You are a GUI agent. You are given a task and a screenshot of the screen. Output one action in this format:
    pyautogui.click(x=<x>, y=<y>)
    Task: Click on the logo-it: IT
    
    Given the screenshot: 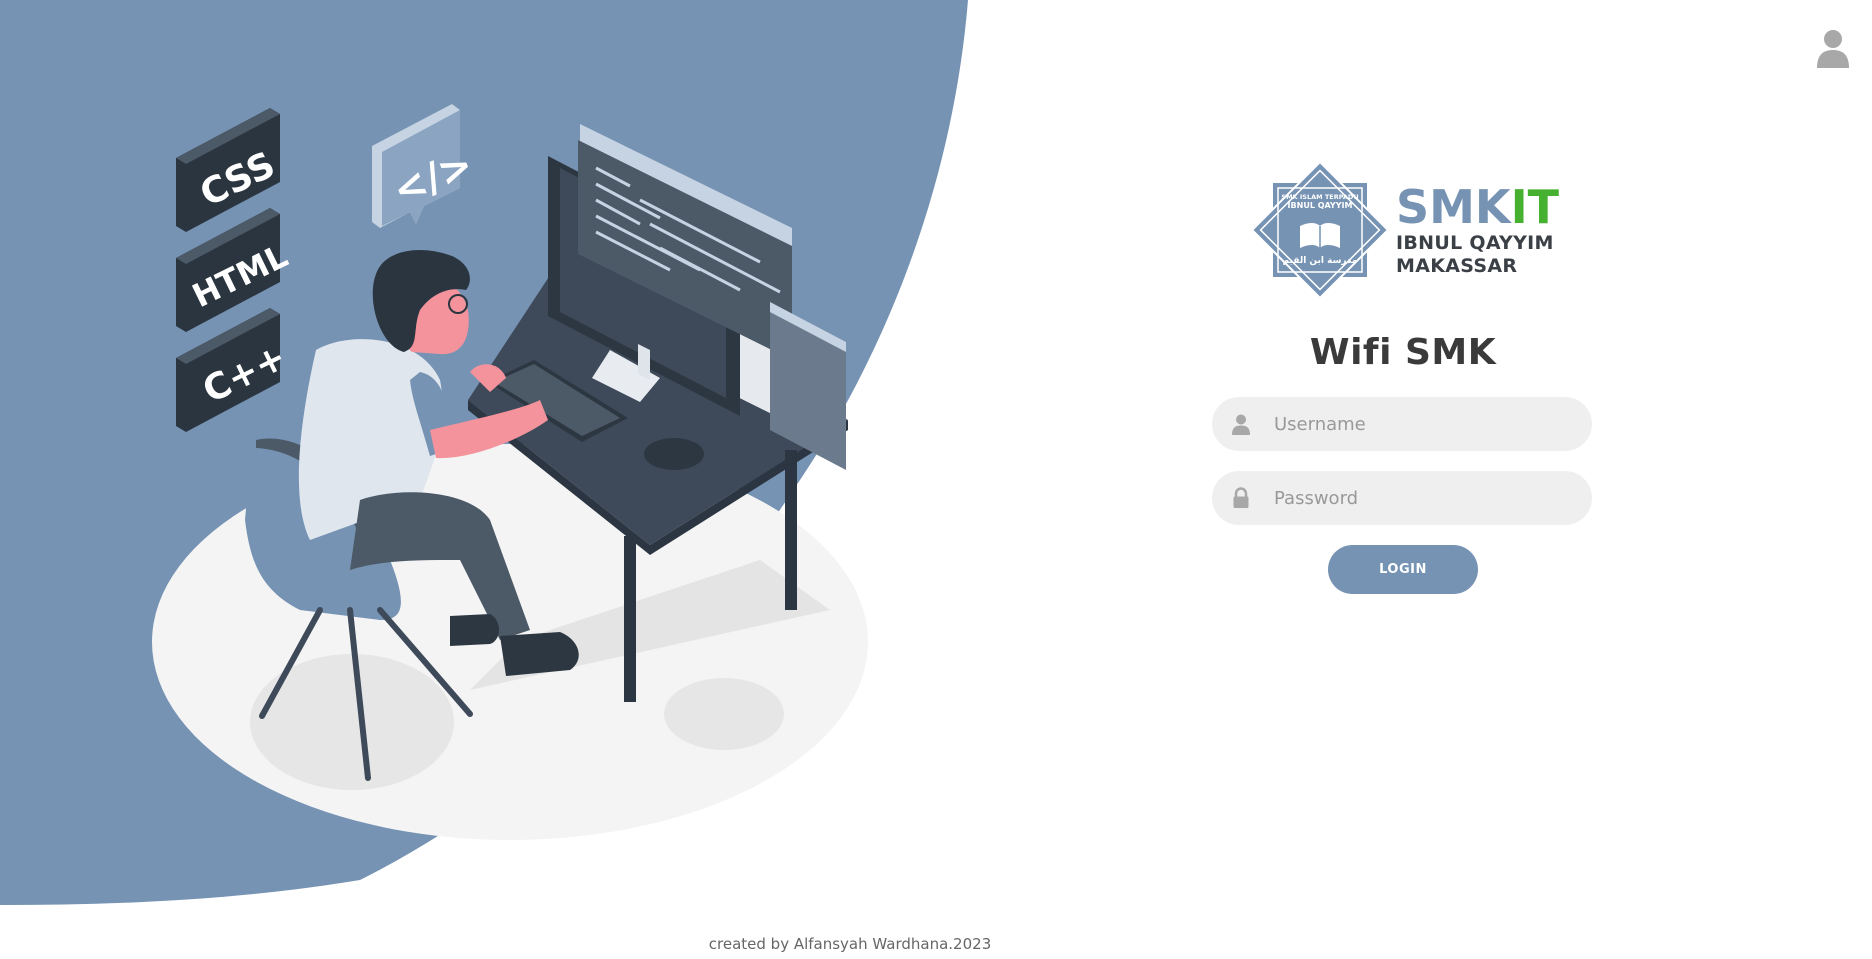 What is the action you would take?
    pyautogui.click(x=1535, y=207)
    